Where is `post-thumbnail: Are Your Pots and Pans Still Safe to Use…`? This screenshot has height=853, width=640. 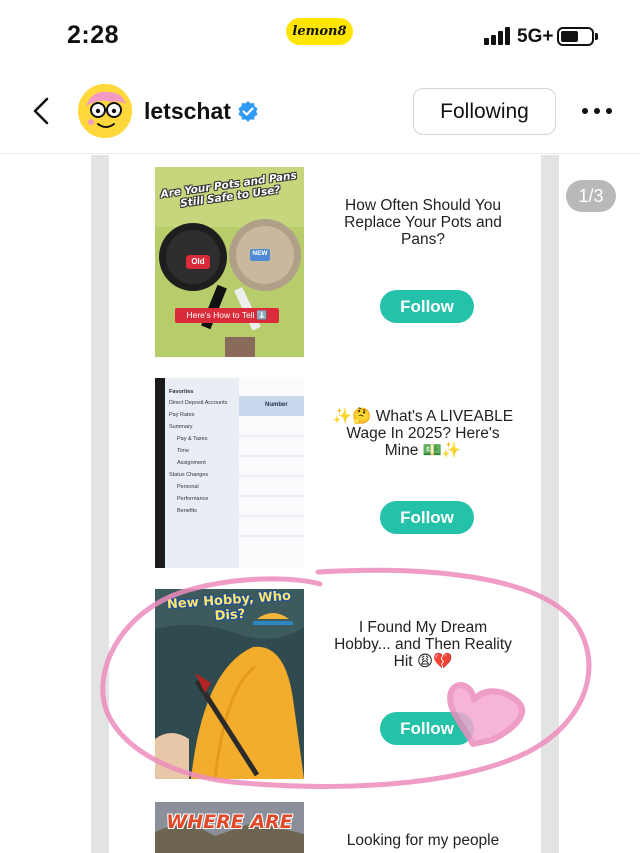 post-thumbnail: Are Your Pots and Pans Still Safe to Use… is located at coordinates (229, 262).